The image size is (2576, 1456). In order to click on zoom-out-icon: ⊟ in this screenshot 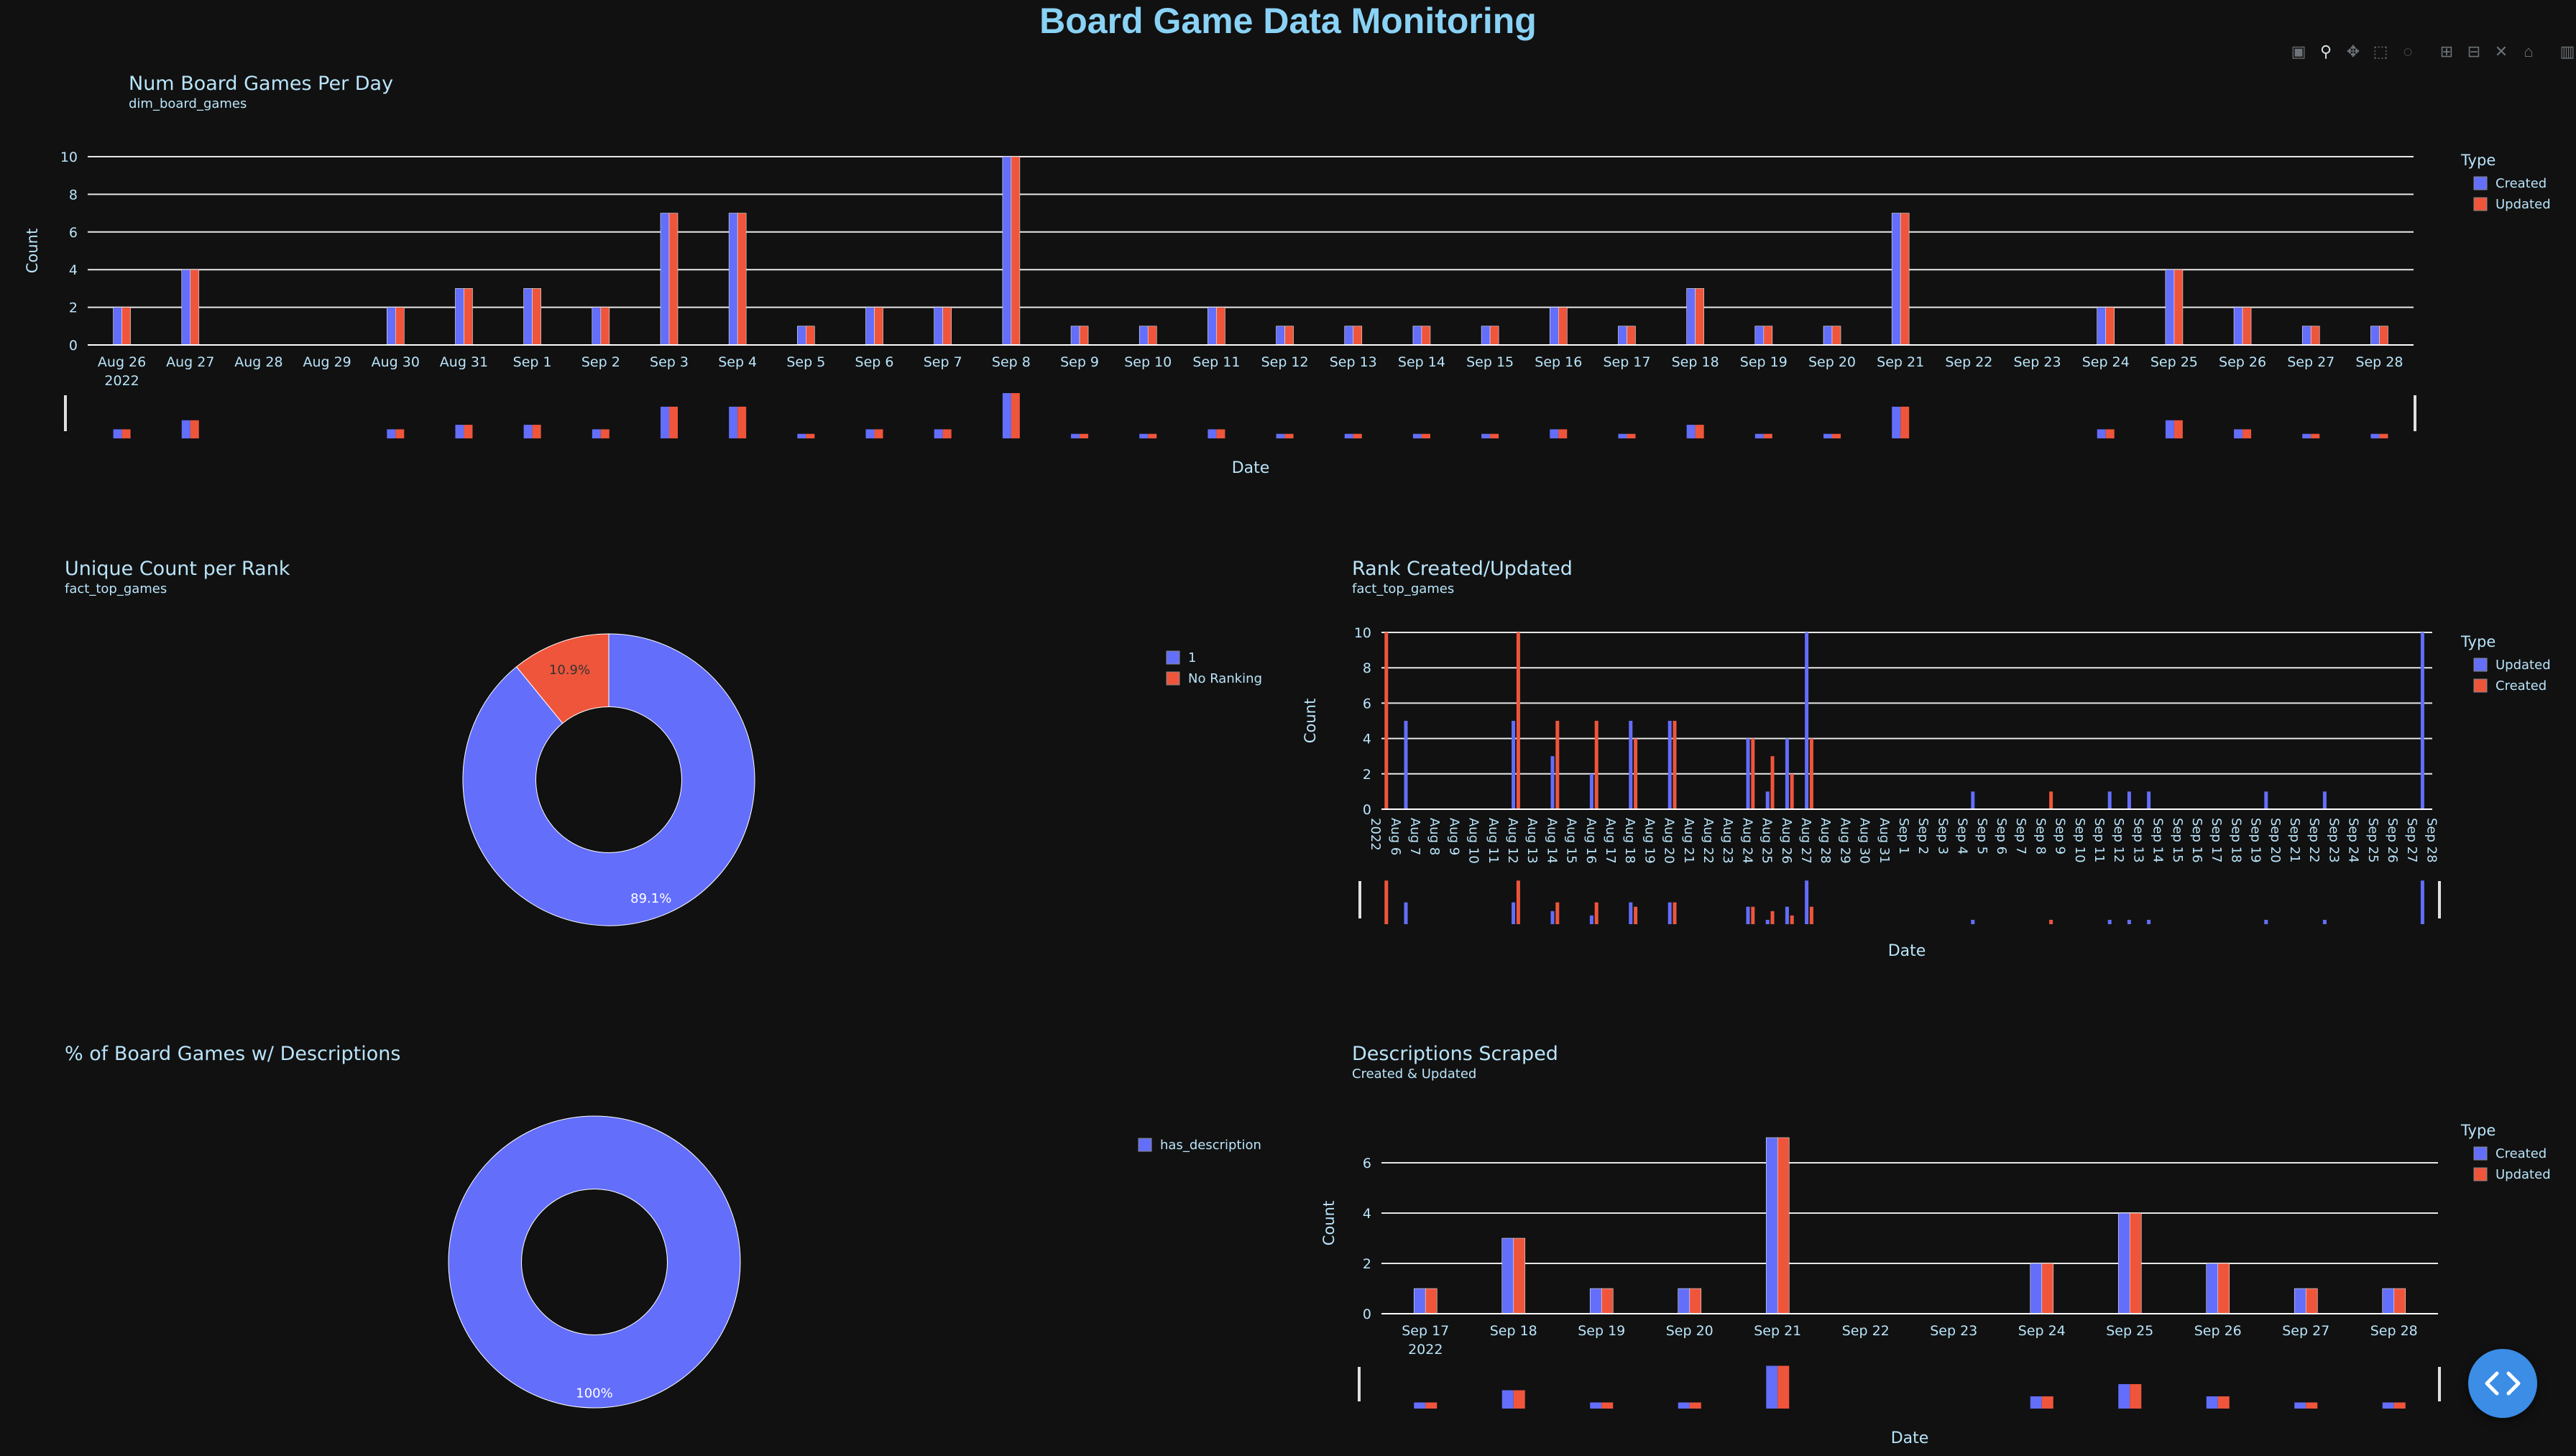, I will do `click(2474, 52)`.